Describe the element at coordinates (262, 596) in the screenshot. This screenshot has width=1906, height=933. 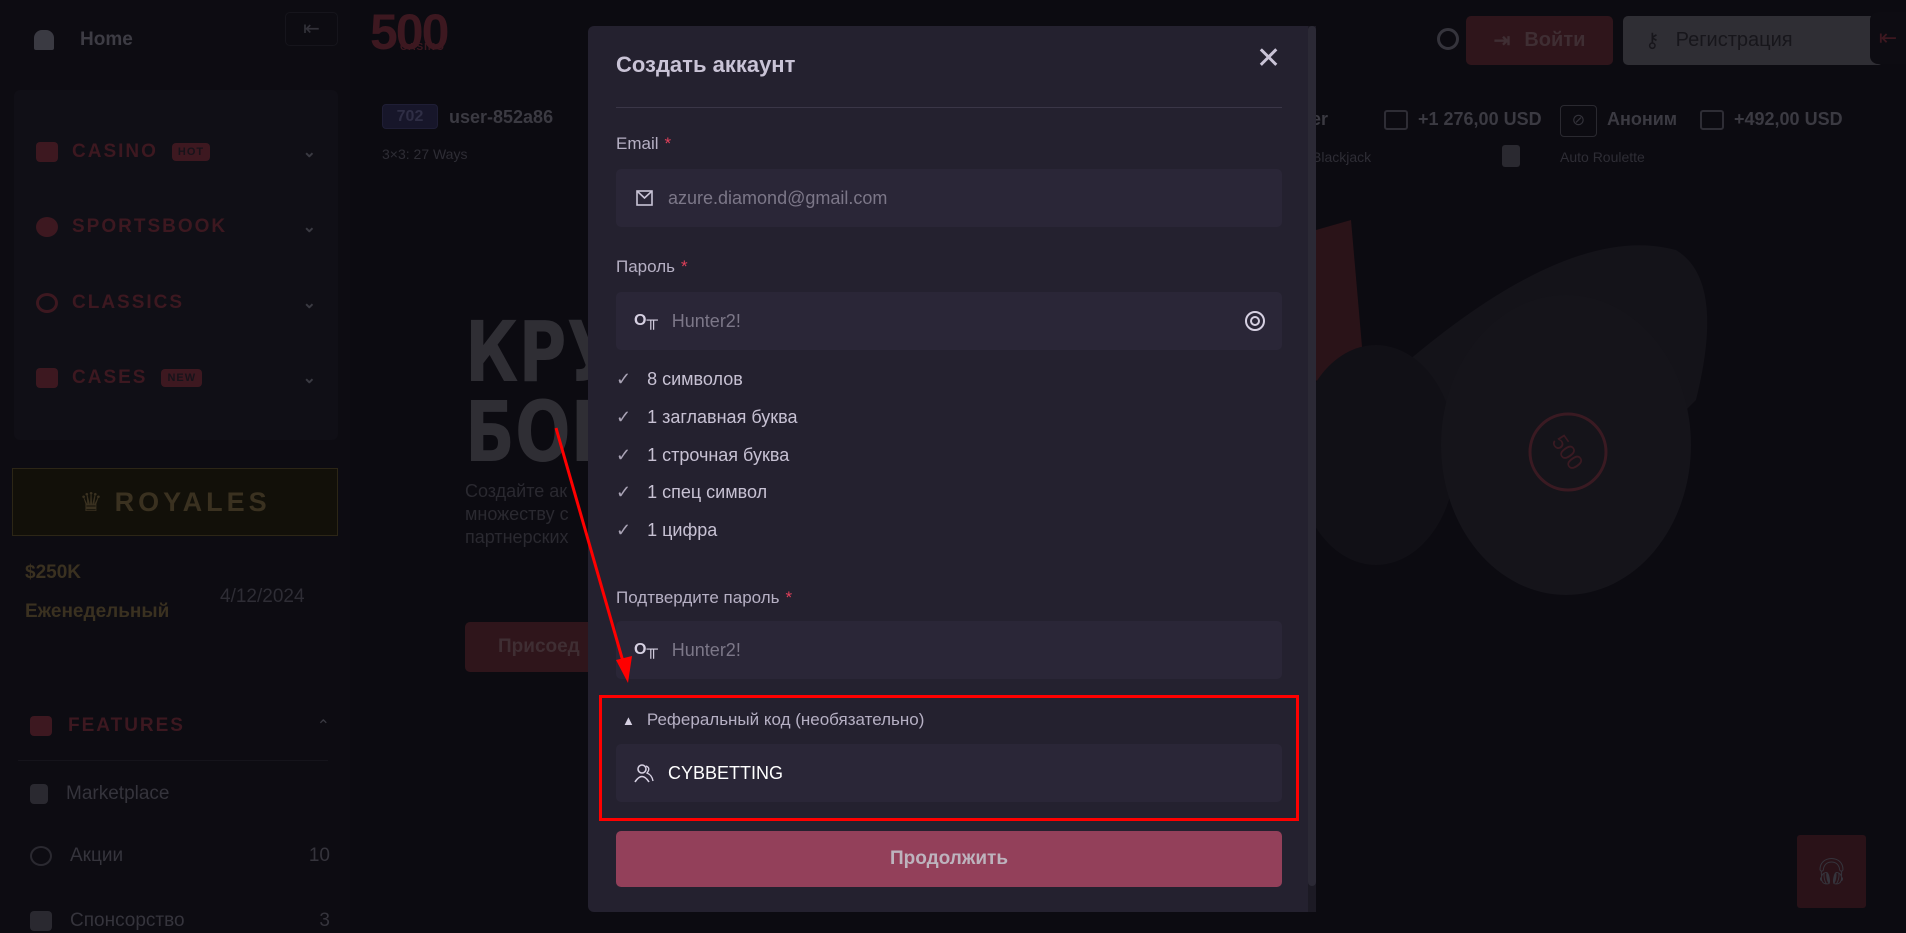
I see `tournament-date: 4/12/2024` at that location.